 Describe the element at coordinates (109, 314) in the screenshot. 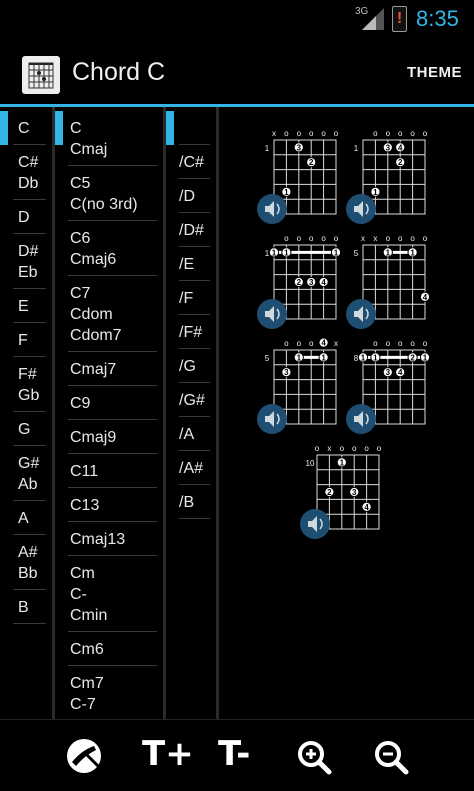

I see `chord-type-item: C7 Cdom Cdom7` at that location.